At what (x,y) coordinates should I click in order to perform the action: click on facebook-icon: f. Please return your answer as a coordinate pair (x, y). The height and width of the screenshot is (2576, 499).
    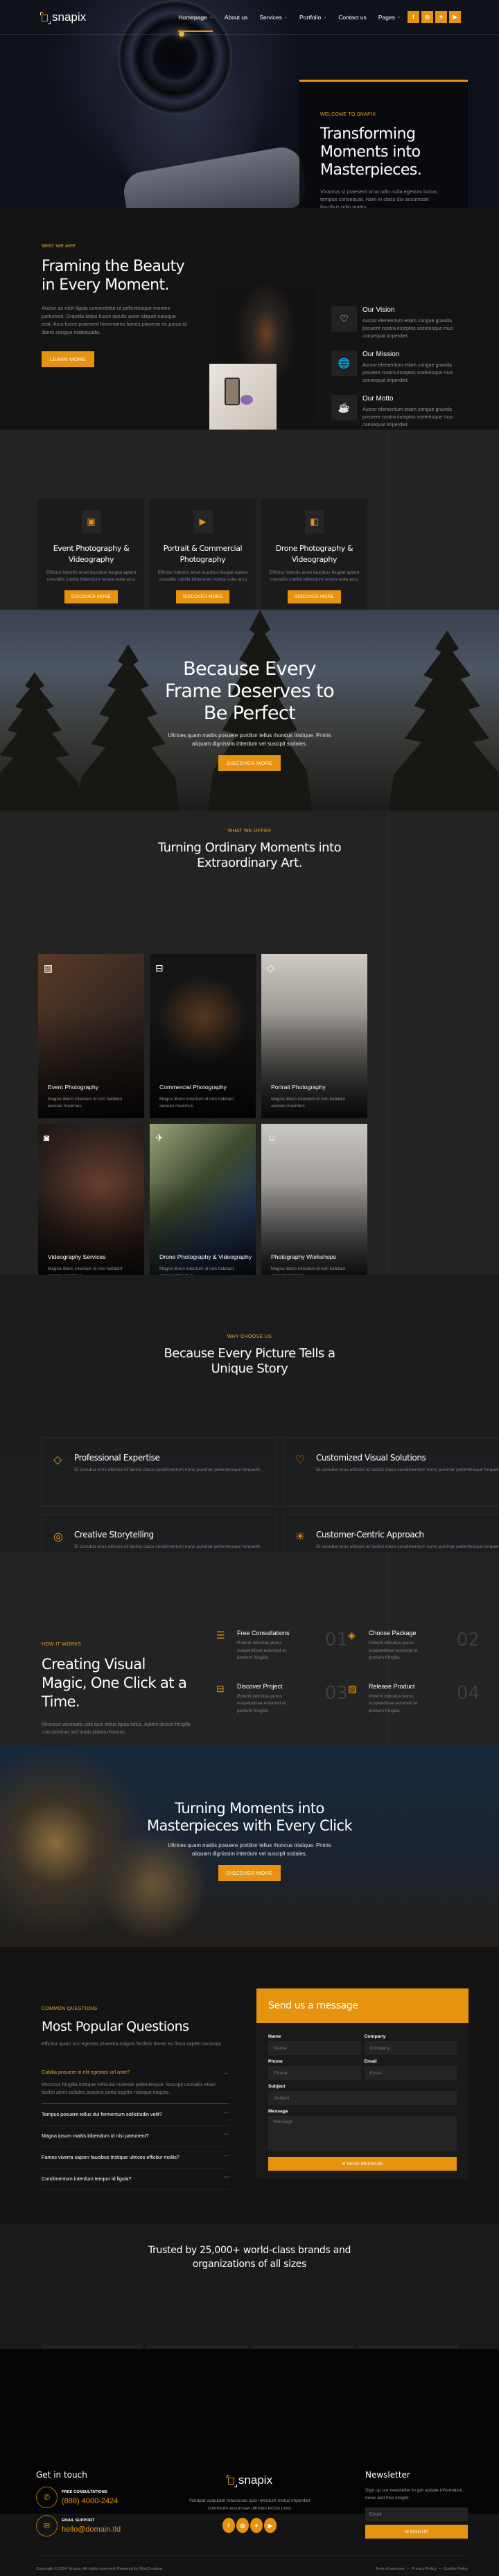
    Looking at the image, I should click on (413, 17).